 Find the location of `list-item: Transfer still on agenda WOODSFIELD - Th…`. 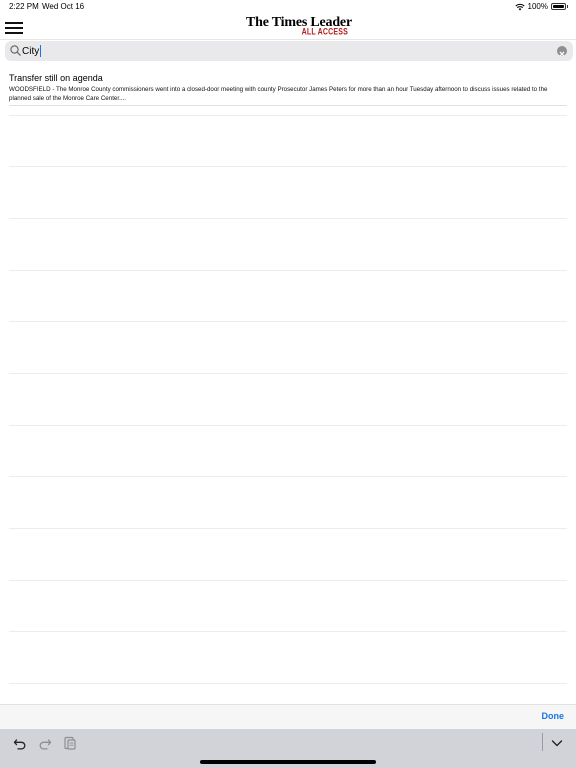

list-item: Transfer still on agenda WOODSFIELD - Th… is located at coordinates (288, 87).